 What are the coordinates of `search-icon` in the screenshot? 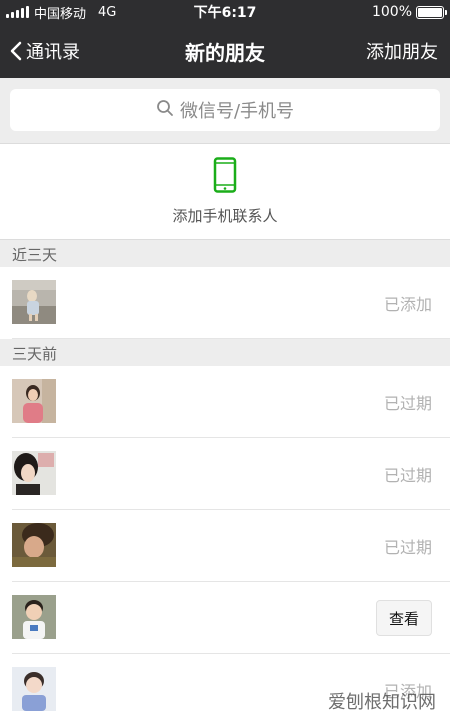 It's located at (165, 110).